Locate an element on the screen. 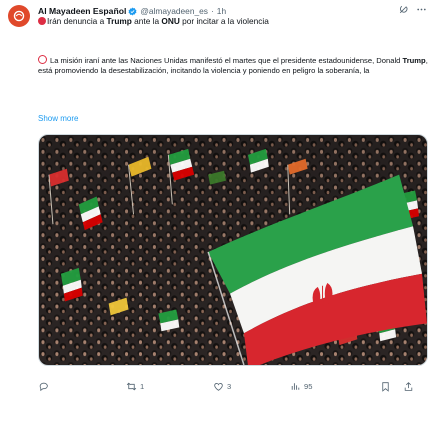  share-icon is located at coordinates (408, 386).